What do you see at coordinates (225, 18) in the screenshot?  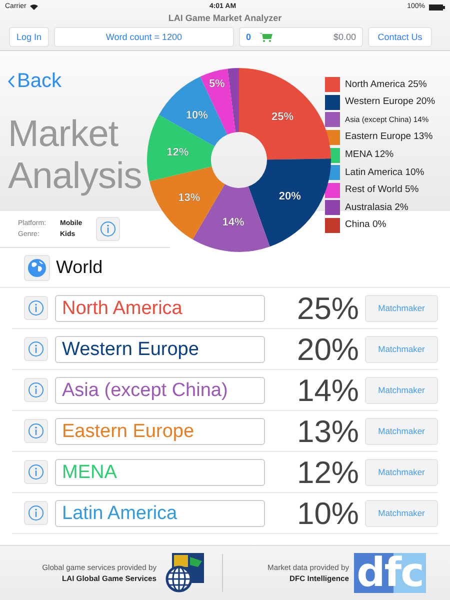 I see `app-title: LAI Game Market Analyzer` at bounding box center [225, 18].